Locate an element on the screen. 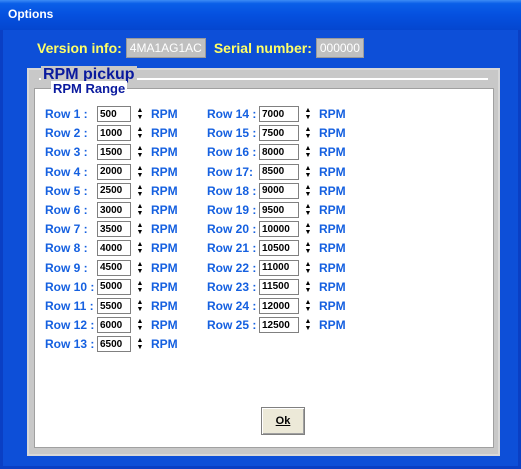 This screenshot has height=469, width=521. ok-button: Ok is located at coordinates (283, 421).